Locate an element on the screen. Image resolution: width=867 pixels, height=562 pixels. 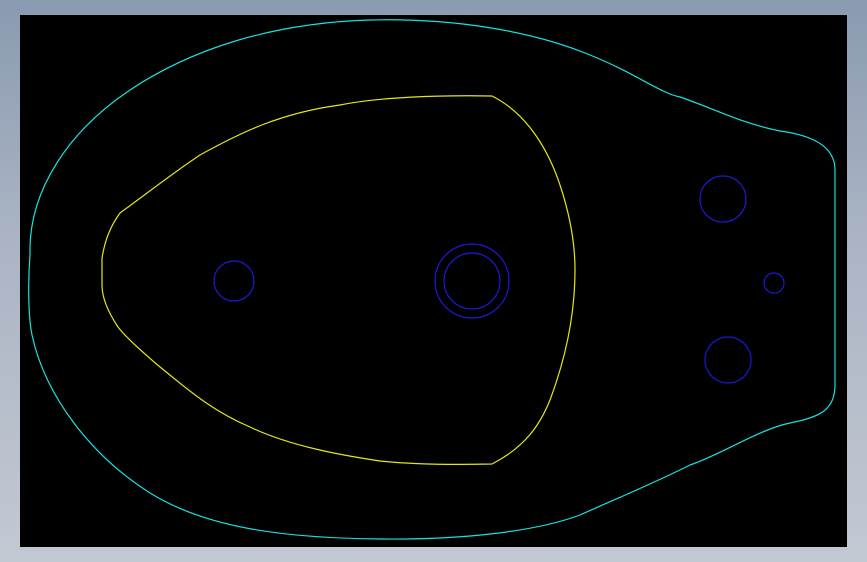
right-small-hole is located at coordinates (774, 283).